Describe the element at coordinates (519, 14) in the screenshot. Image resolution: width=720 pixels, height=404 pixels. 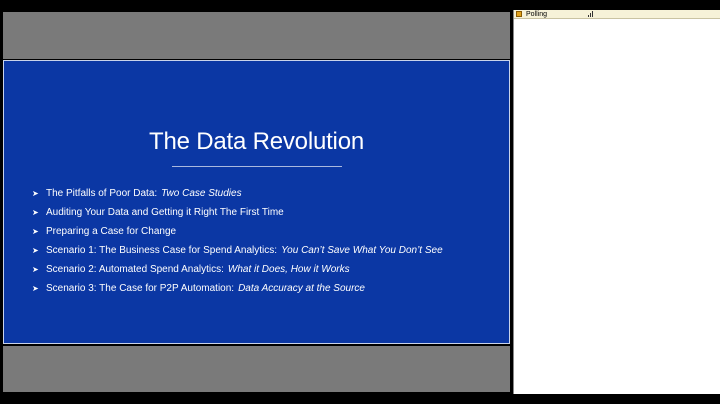
I see `drag-handle-icon` at that location.